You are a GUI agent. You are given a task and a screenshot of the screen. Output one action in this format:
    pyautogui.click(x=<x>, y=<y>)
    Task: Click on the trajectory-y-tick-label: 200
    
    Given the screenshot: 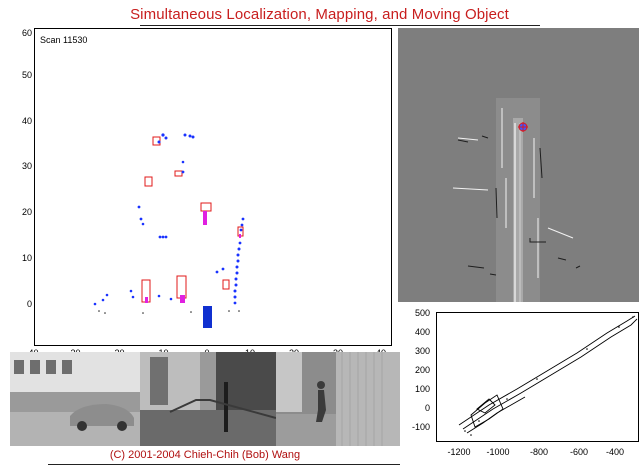 What is the action you would take?
    pyautogui.click(x=422, y=370)
    